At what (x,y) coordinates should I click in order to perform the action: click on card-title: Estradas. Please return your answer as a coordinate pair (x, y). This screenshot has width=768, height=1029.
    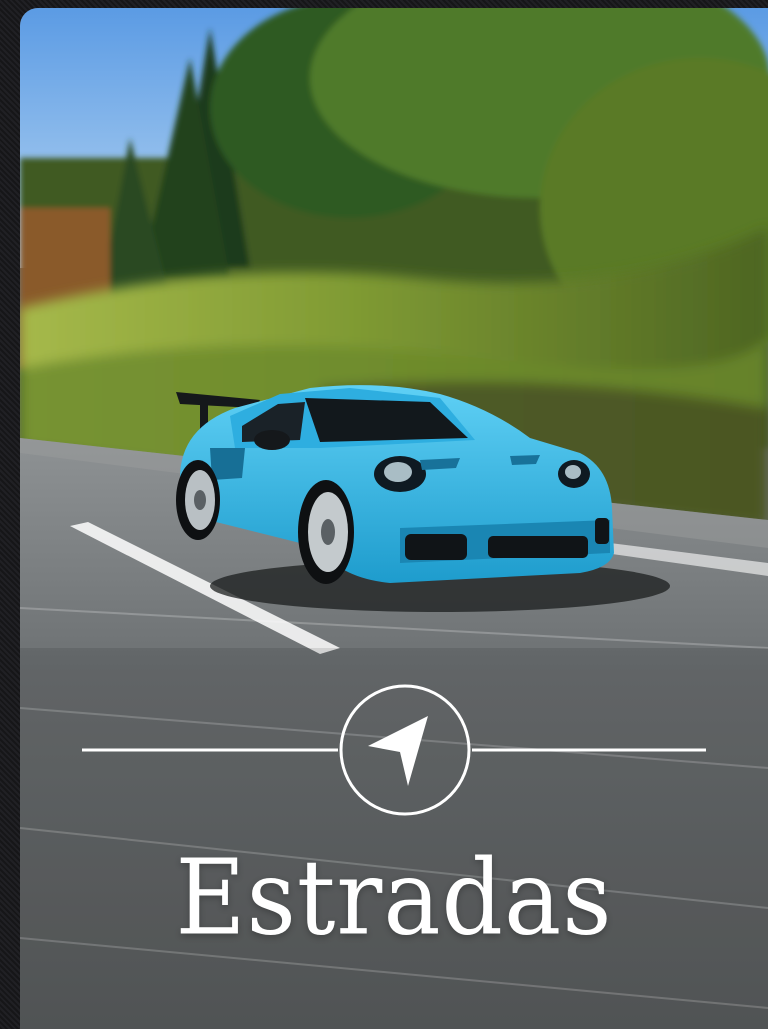
    Looking at the image, I should click on (394, 898).